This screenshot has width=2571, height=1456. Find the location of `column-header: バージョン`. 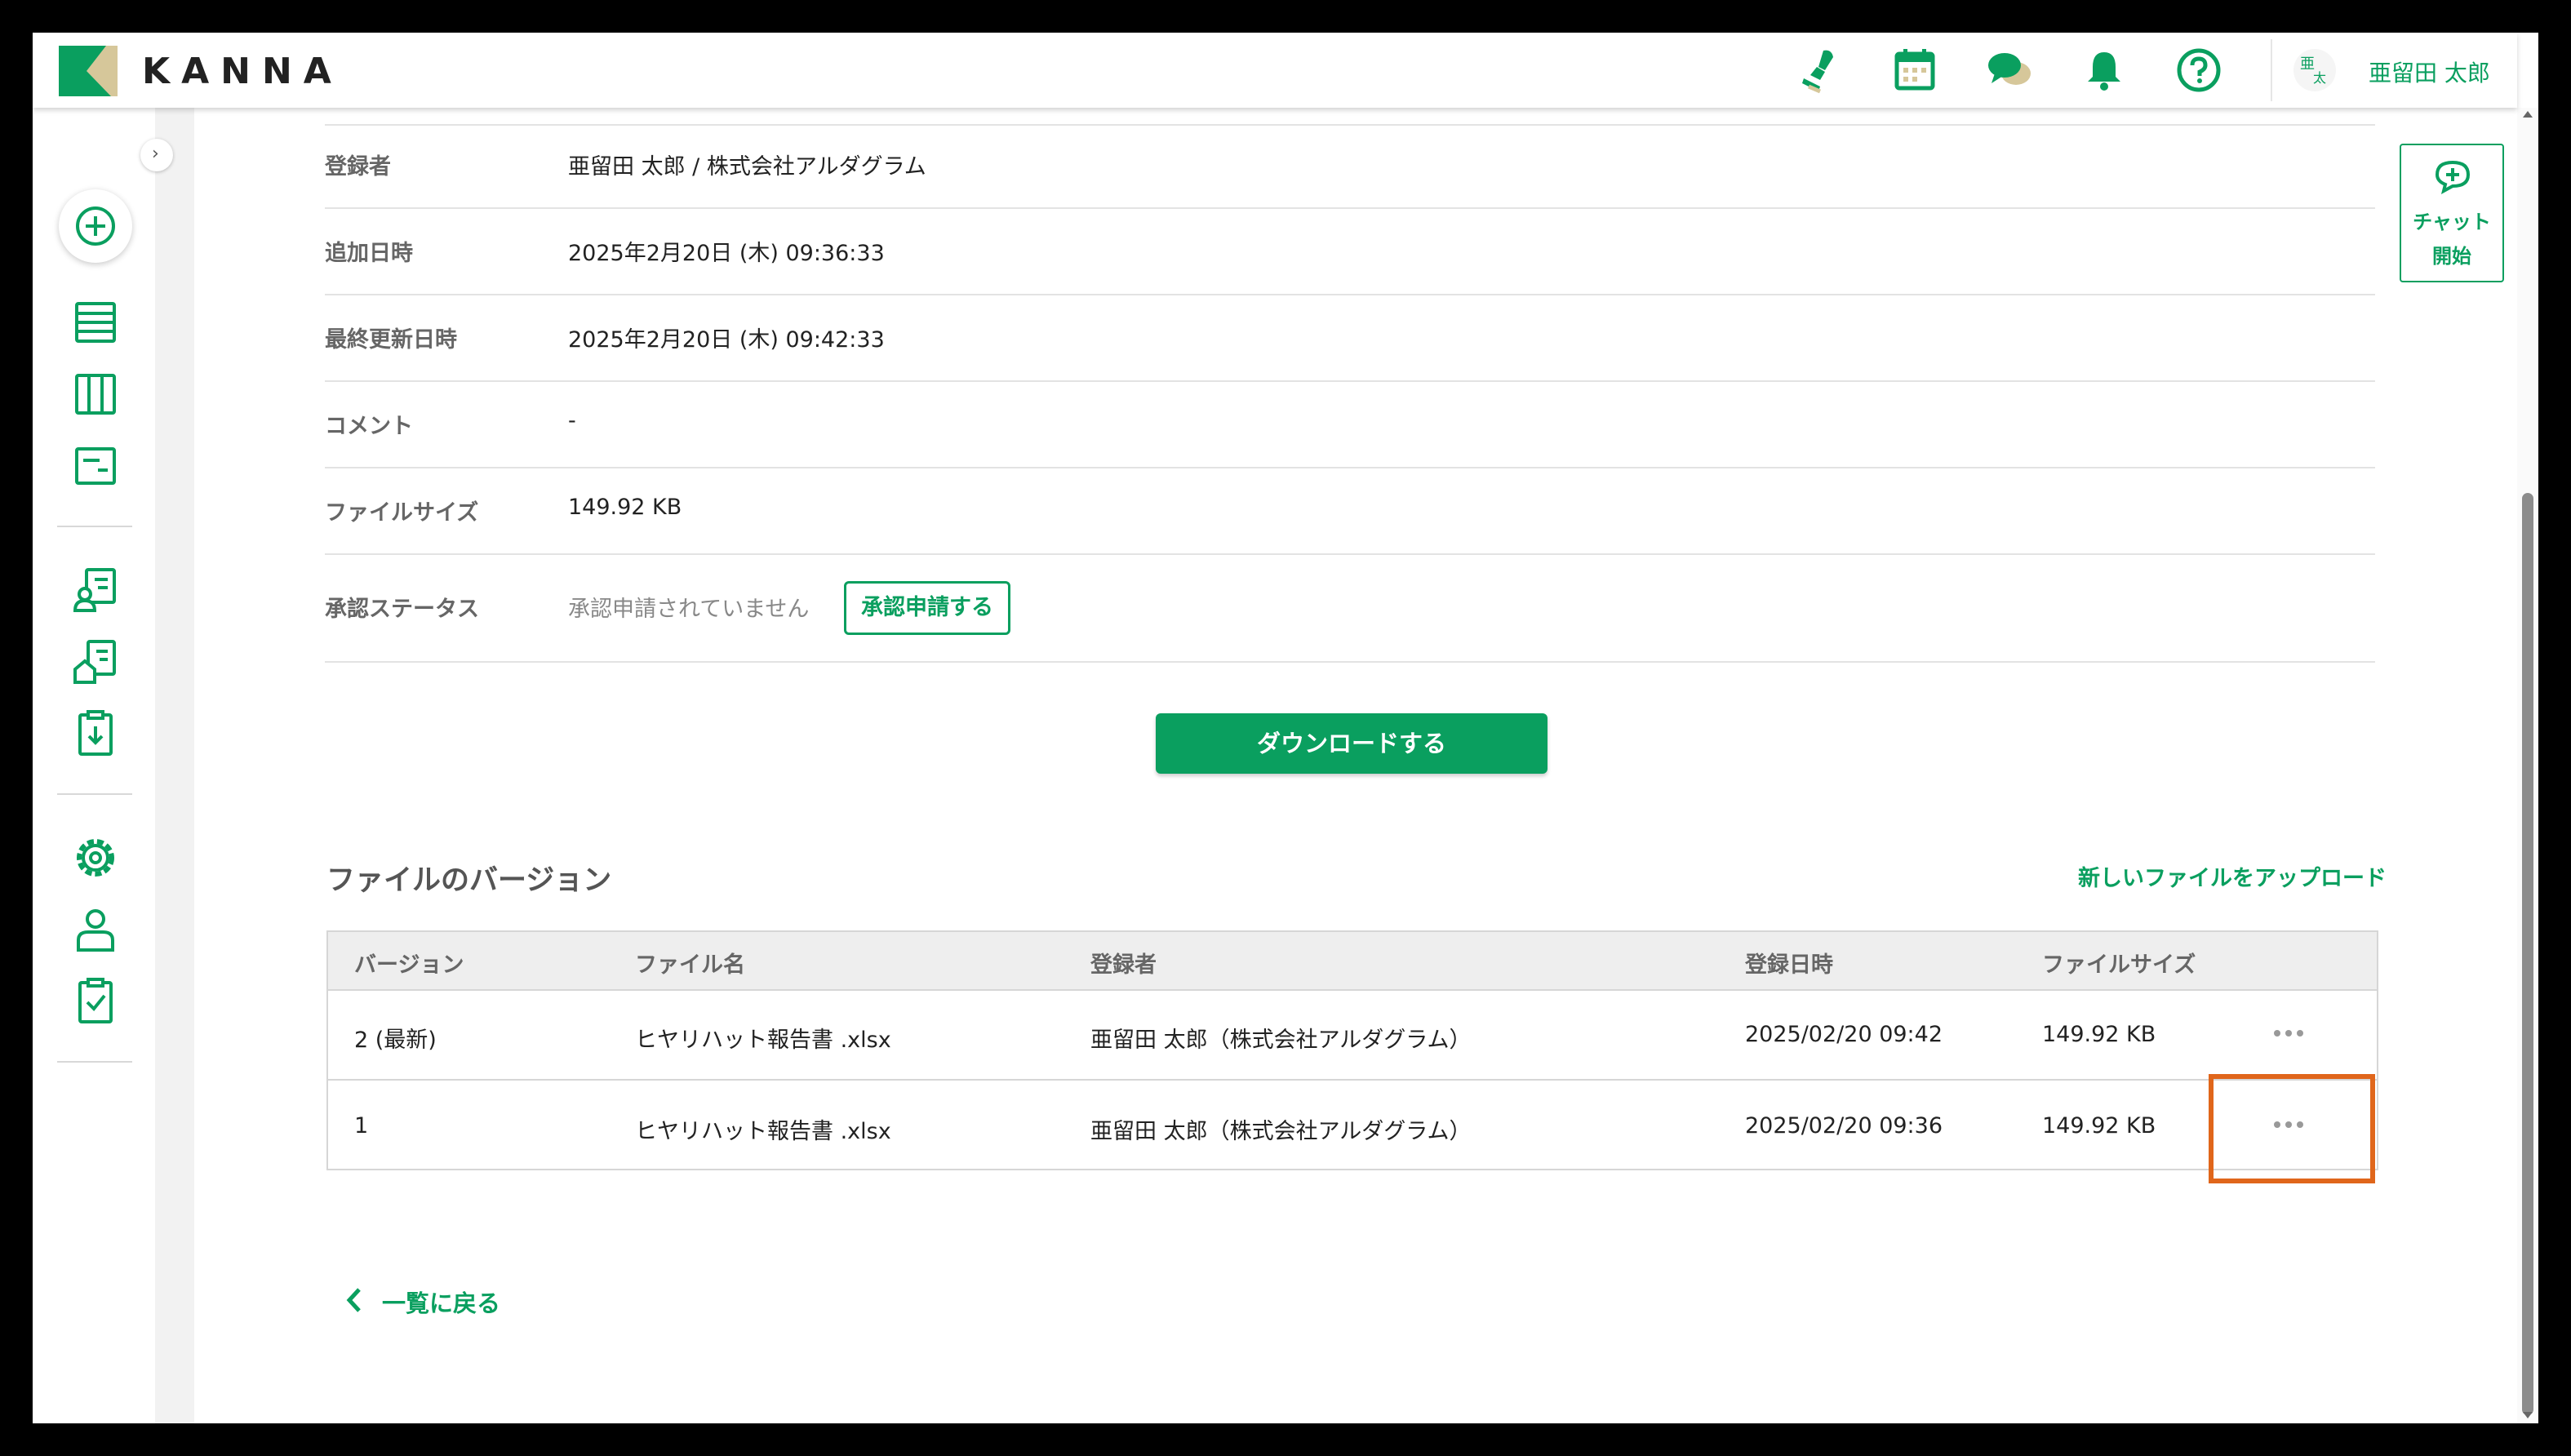

column-header: バージョン is located at coordinates (409, 965).